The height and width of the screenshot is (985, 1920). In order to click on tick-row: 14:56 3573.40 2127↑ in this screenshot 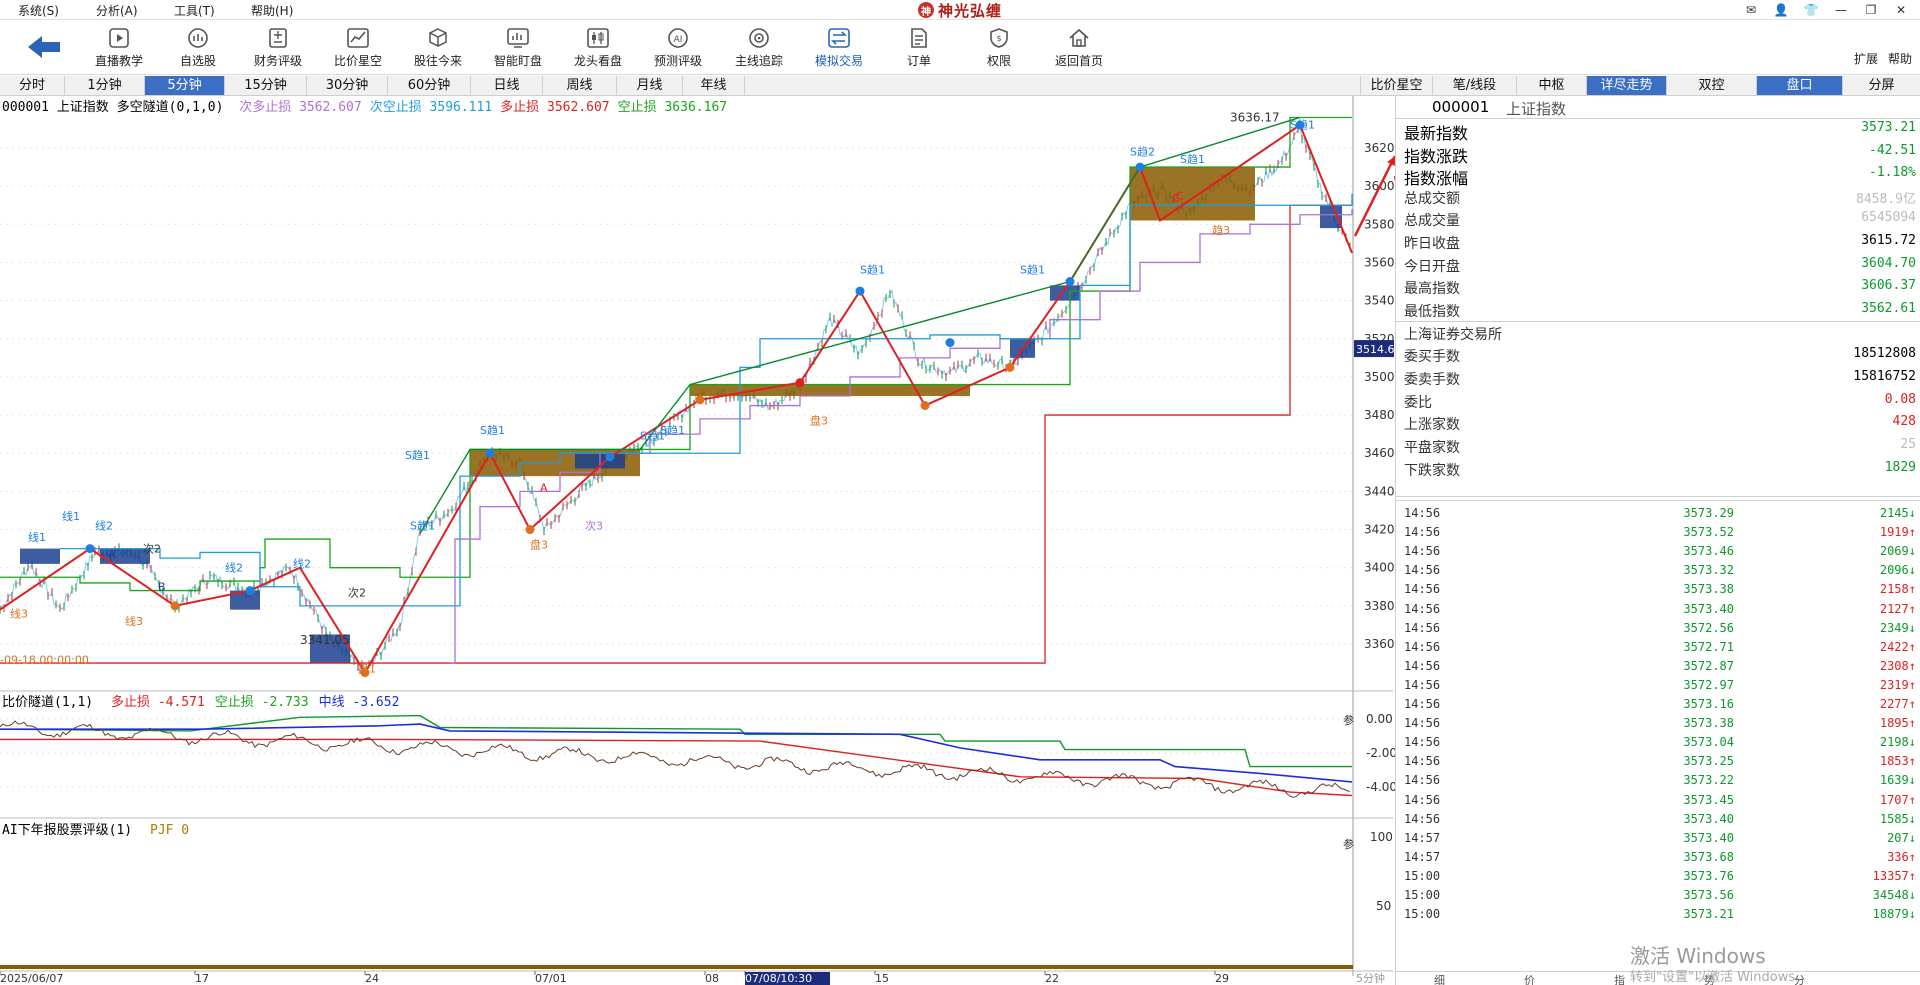, I will do `click(1660, 608)`.